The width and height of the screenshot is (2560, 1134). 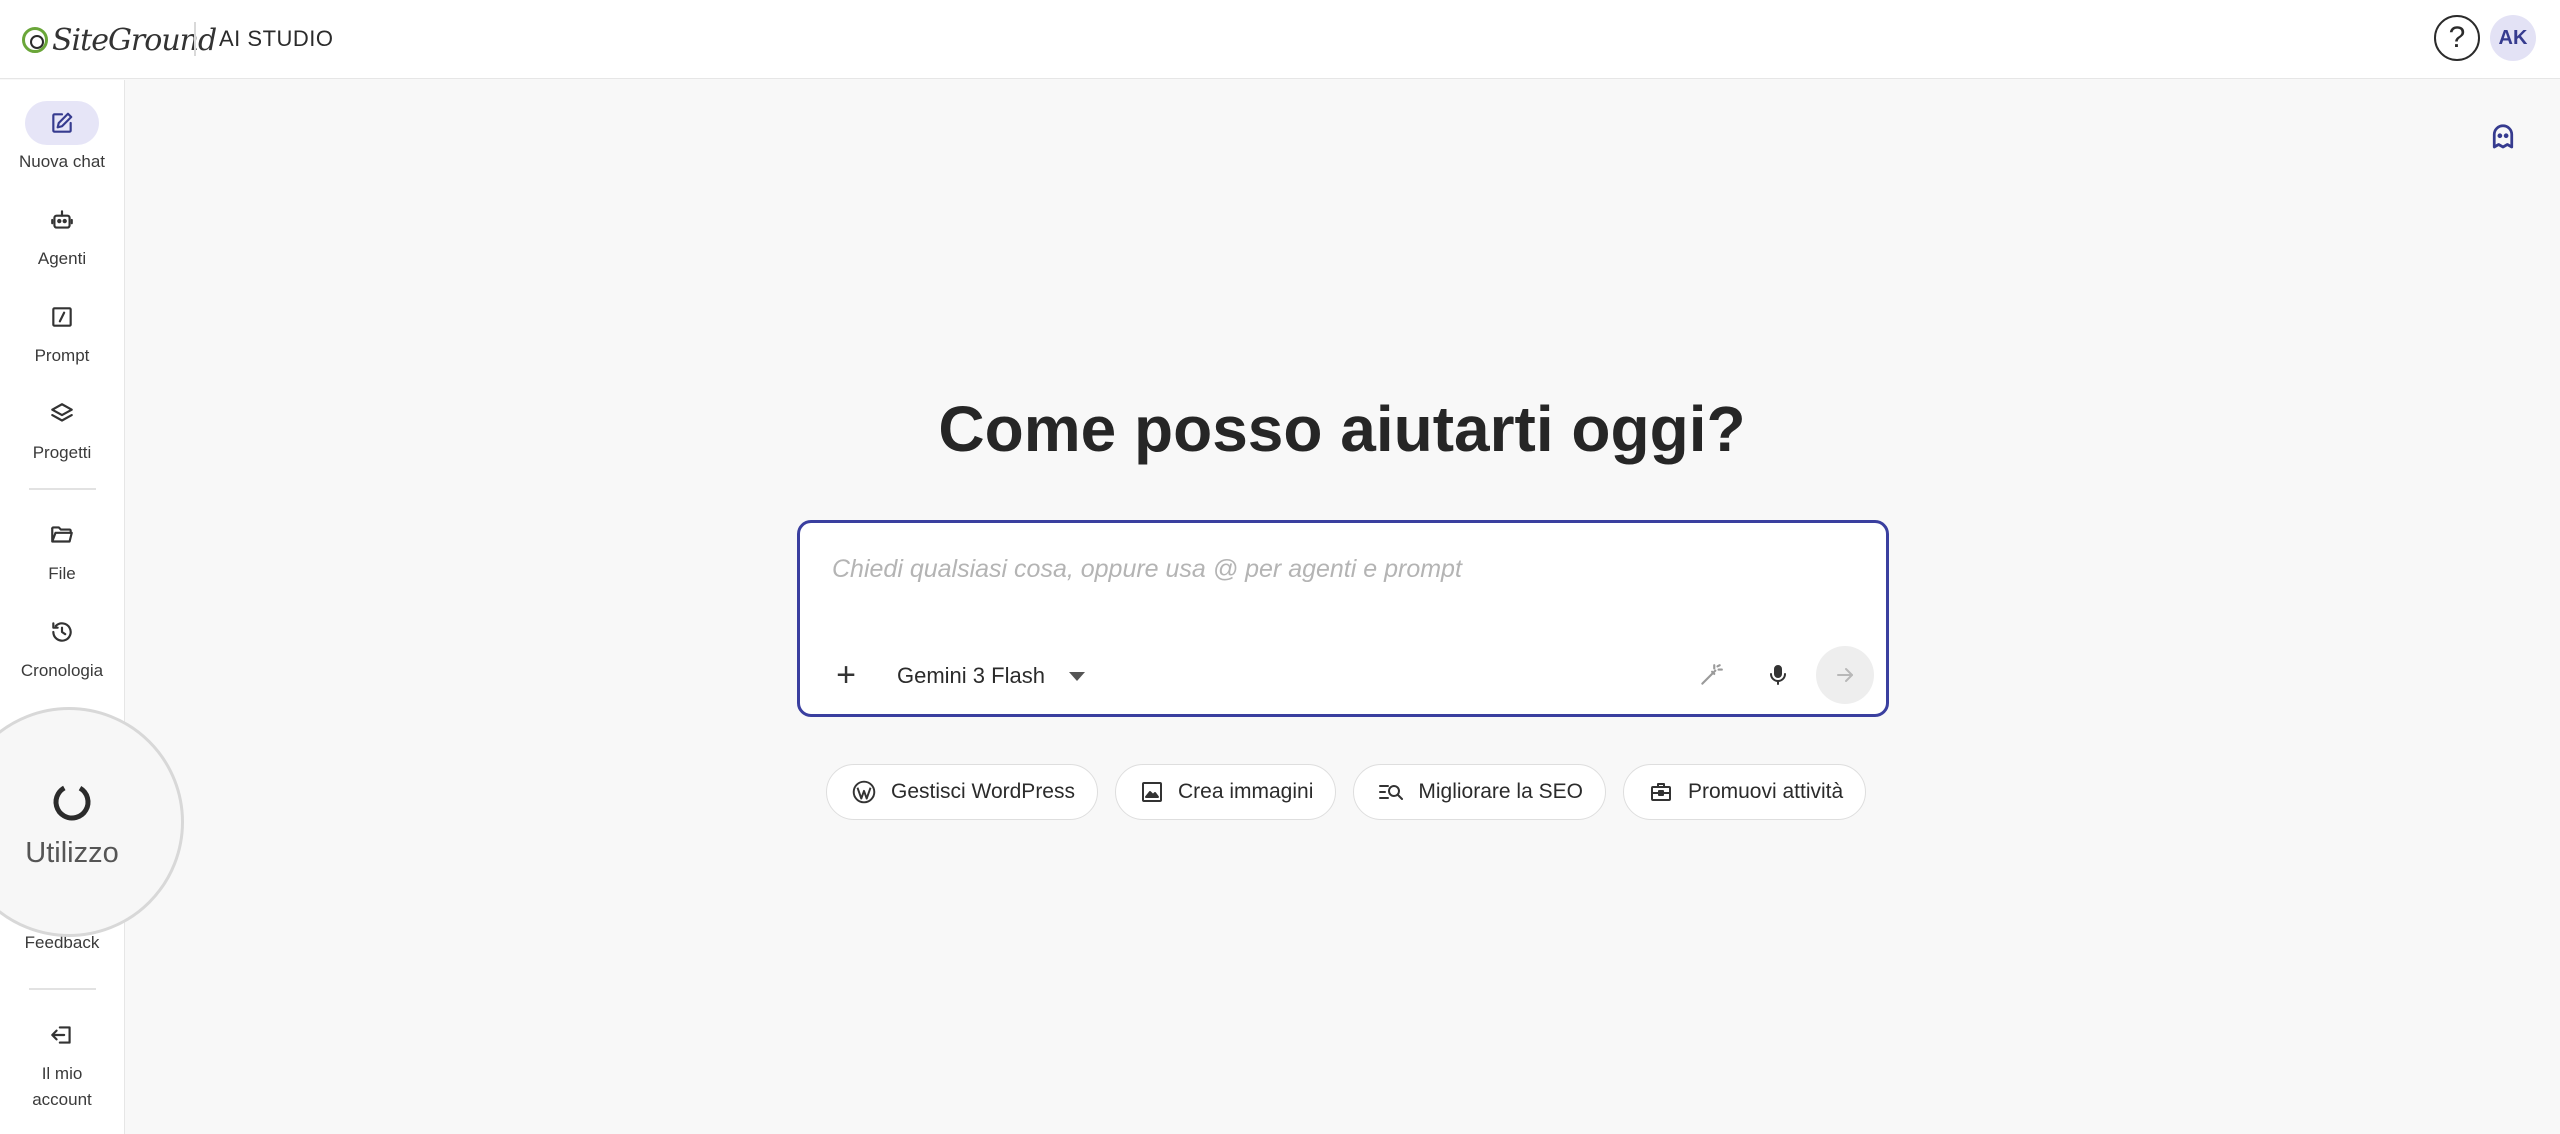 What do you see at coordinates (1660, 792) in the screenshot?
I see `briefcase-icon` at bounding box center [1660, 792].